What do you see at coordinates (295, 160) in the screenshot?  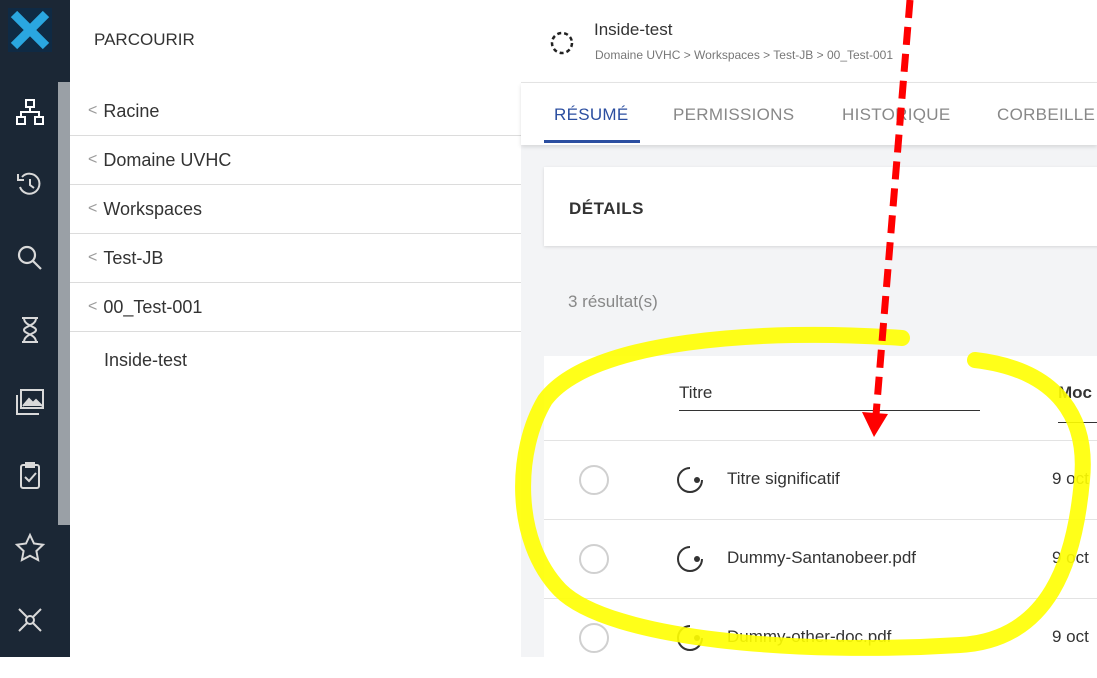 I see `crumb-domaine-uvhc: < Domaine UVHC` at bounding box center [295, 160].